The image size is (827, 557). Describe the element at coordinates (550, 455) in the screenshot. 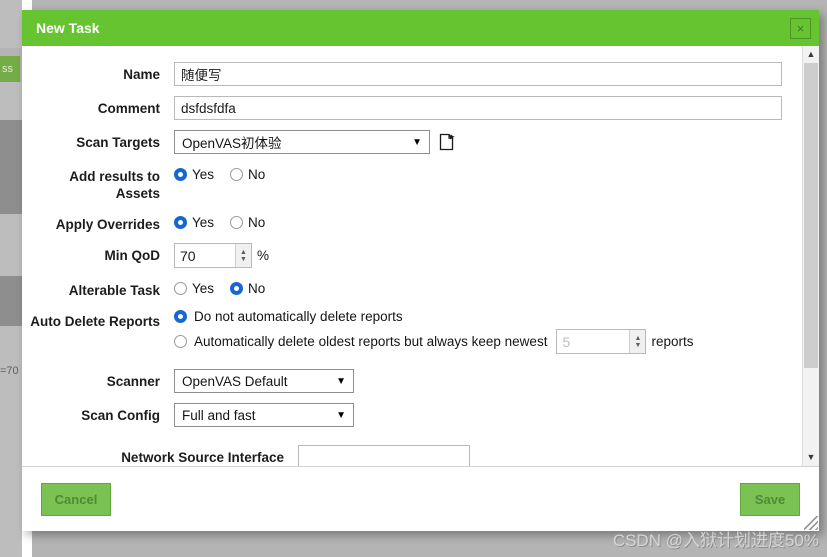

I see `network-source-interface-control` at that location.